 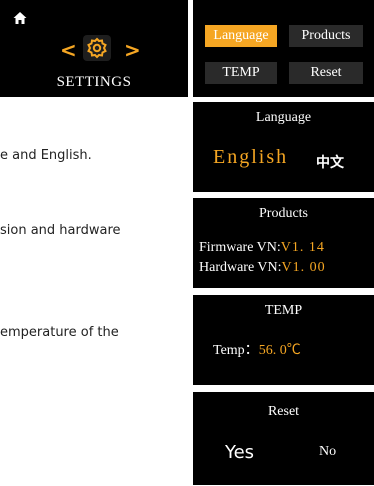 I want to click on temp-screen: TEMP Temp：56. 0℃, so click(x=283, y=340).